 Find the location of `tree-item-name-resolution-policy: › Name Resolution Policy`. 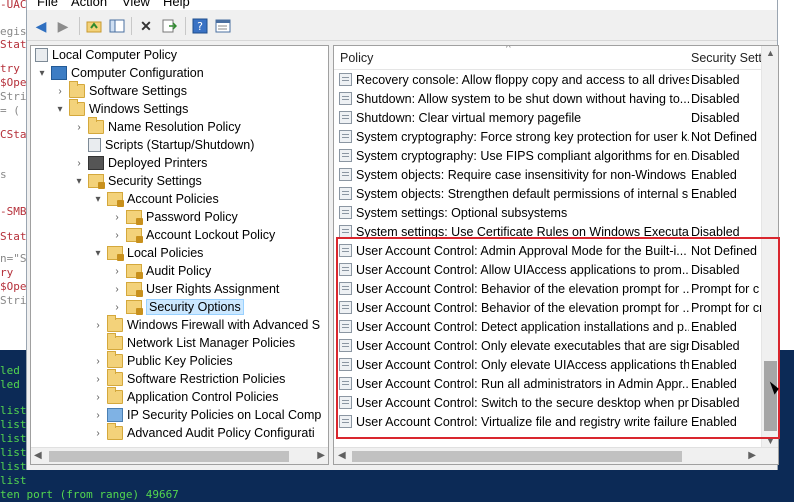

tree-item-name-resolution-policy: › Name Resolution Policy is located at coordinates (156, 126).